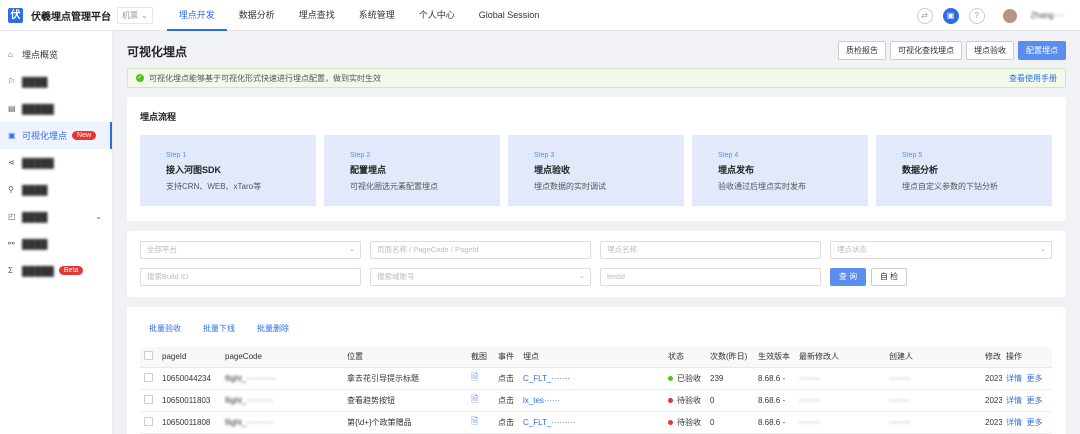 This screenshot has width=1080, height=434. I want to click on step-card: Step 2 配置埋点 可视化圈选元素配置埋点, so click(412, 170).